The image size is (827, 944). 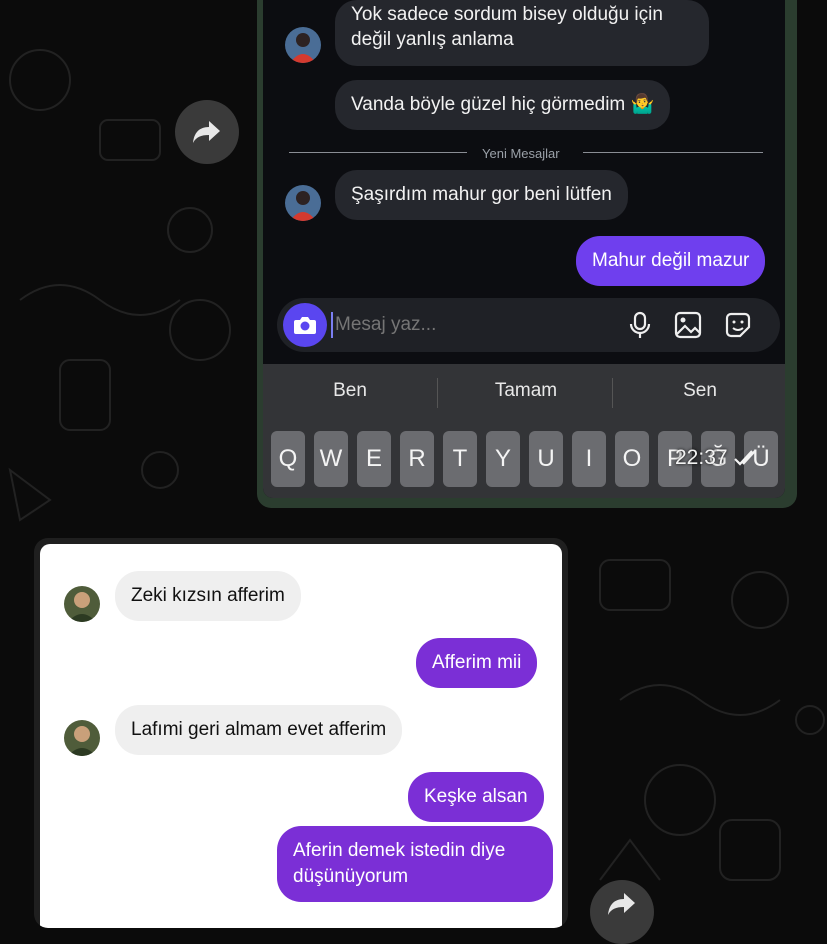 I want to click on key-e: E, so click(x=374, y=459).